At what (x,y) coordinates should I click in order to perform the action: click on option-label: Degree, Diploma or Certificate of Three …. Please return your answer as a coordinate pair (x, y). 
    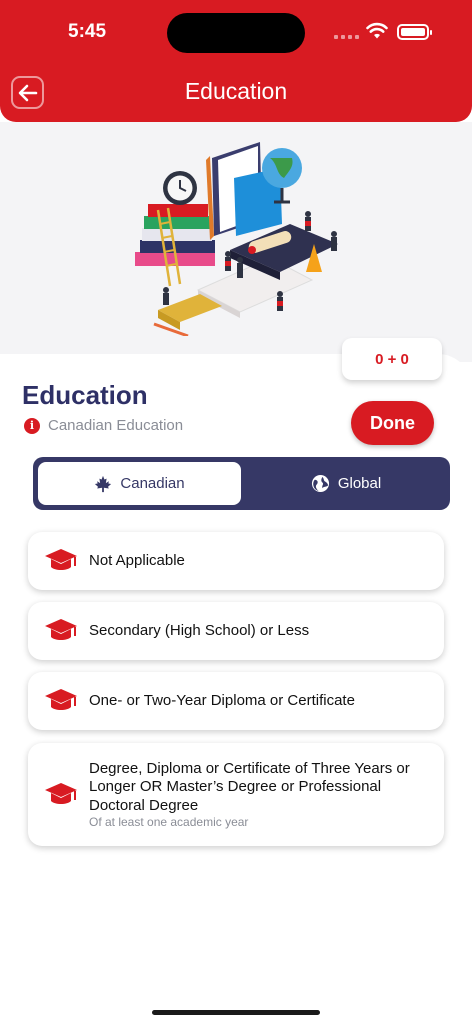
    Looking at the image, I should click on (249, 786).